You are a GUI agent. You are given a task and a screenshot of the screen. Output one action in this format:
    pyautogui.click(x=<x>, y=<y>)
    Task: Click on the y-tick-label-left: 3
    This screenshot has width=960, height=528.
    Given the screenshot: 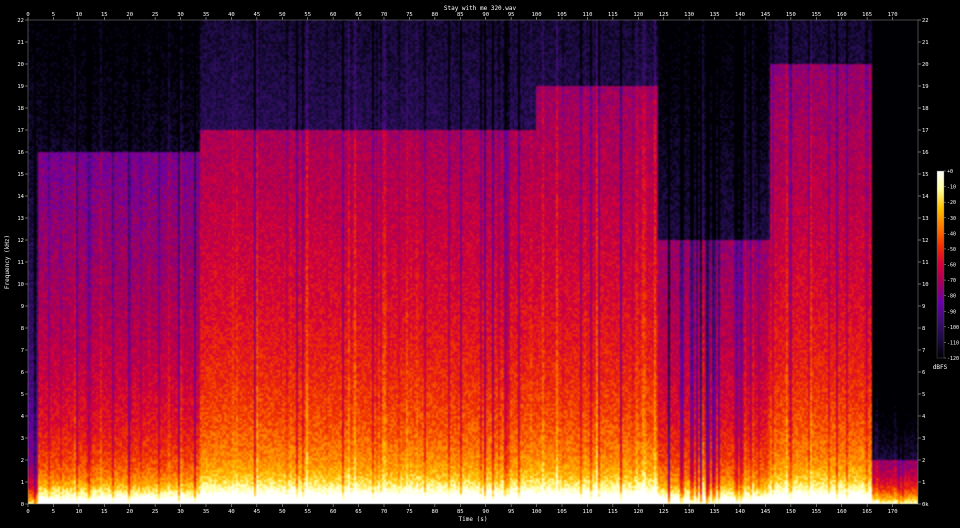 What is the action you would take?
    pyautogui.click(x=22, y=439)
    